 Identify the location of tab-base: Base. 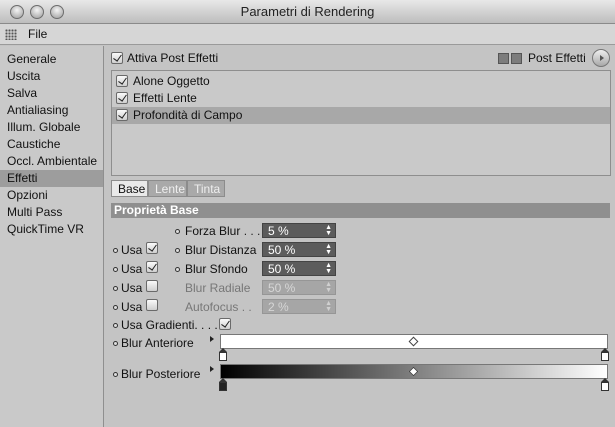
(129, 188).